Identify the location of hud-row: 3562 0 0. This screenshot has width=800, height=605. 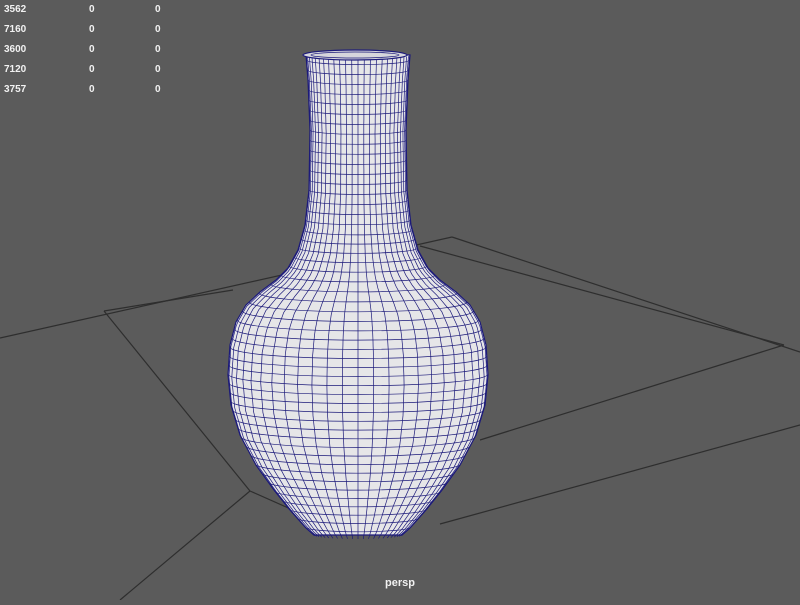
(94, 10).